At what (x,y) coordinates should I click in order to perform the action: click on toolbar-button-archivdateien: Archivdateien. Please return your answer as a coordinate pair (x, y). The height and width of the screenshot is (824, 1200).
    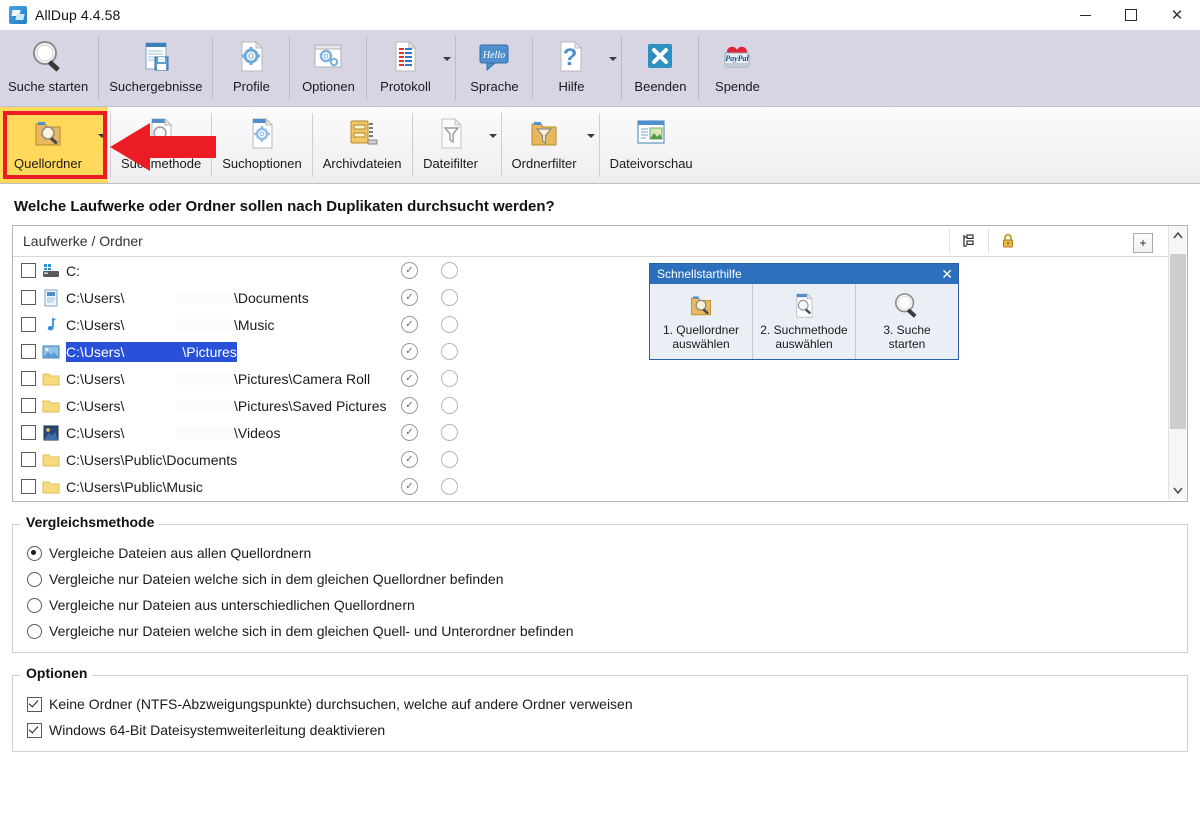
    Looking at the image, I should click on (362, 145).